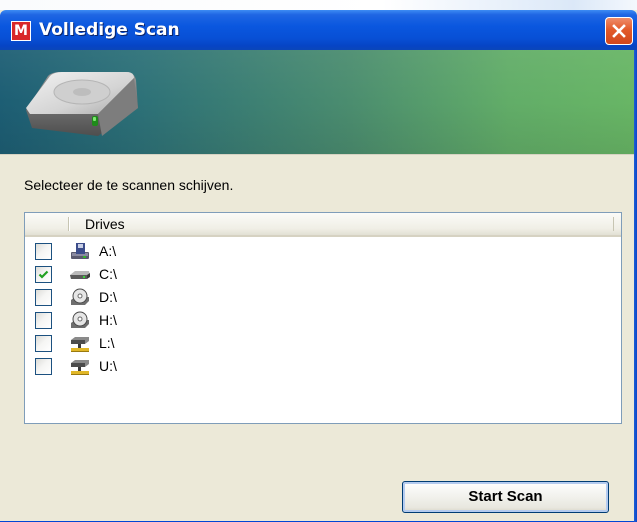 This screenshot has width=637, height=522. What do you see at coordinates (21, 31) in the screenshot?
I see `app-logo-icon: M` at bounding box center [21, 31].